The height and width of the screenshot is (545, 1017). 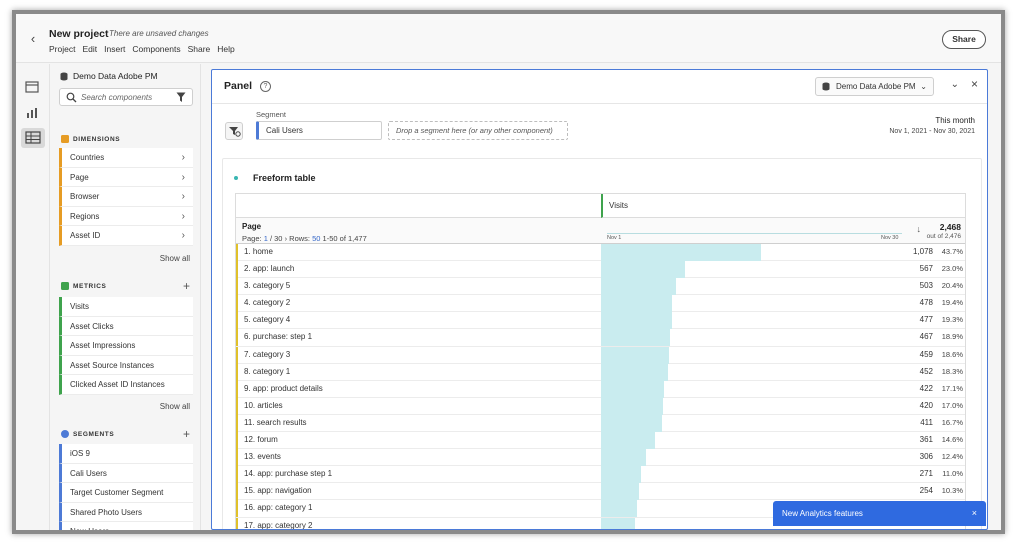 I want to click on rows-per-page: 50, so click(x=316, y=238).